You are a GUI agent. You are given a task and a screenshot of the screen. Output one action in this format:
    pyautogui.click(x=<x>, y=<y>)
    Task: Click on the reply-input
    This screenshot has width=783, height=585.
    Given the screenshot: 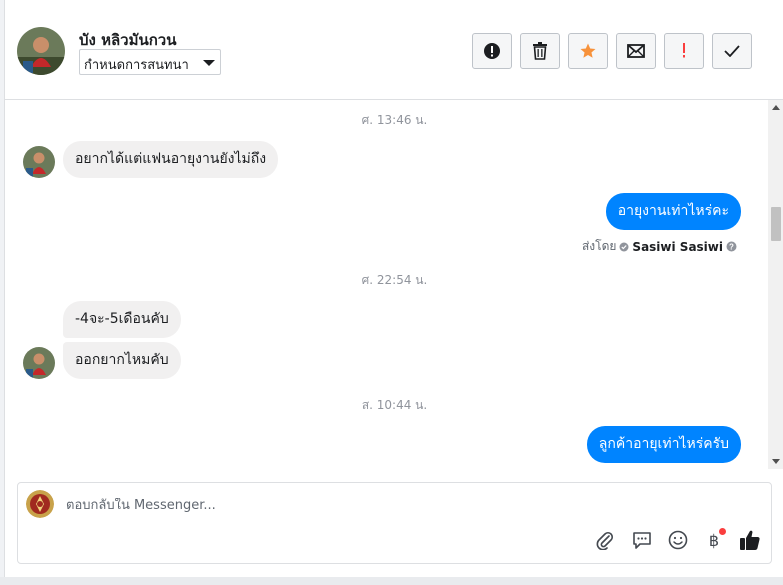 What is the action you would take?
    pyautogui.click(x=366, y=505)
    